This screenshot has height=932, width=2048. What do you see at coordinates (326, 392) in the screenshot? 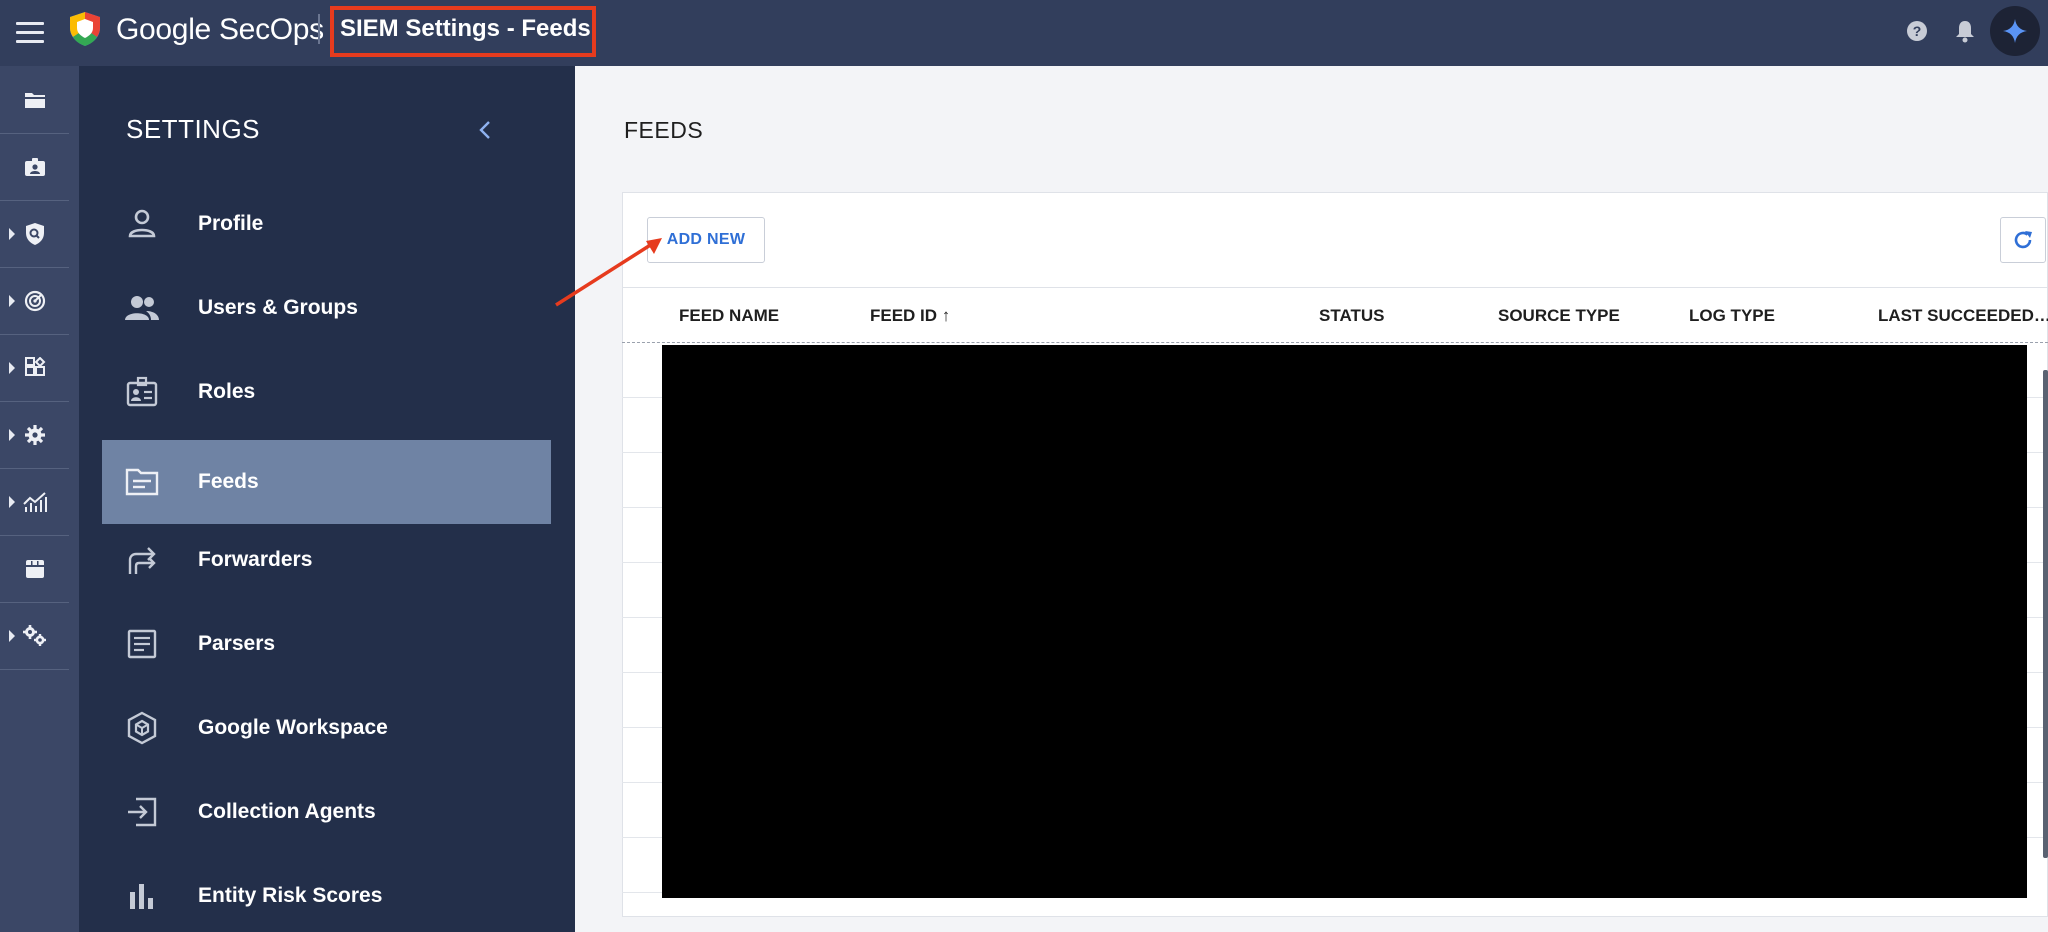
I see `sidebar-item-roles: Roles` at bounding box center [326, 392].